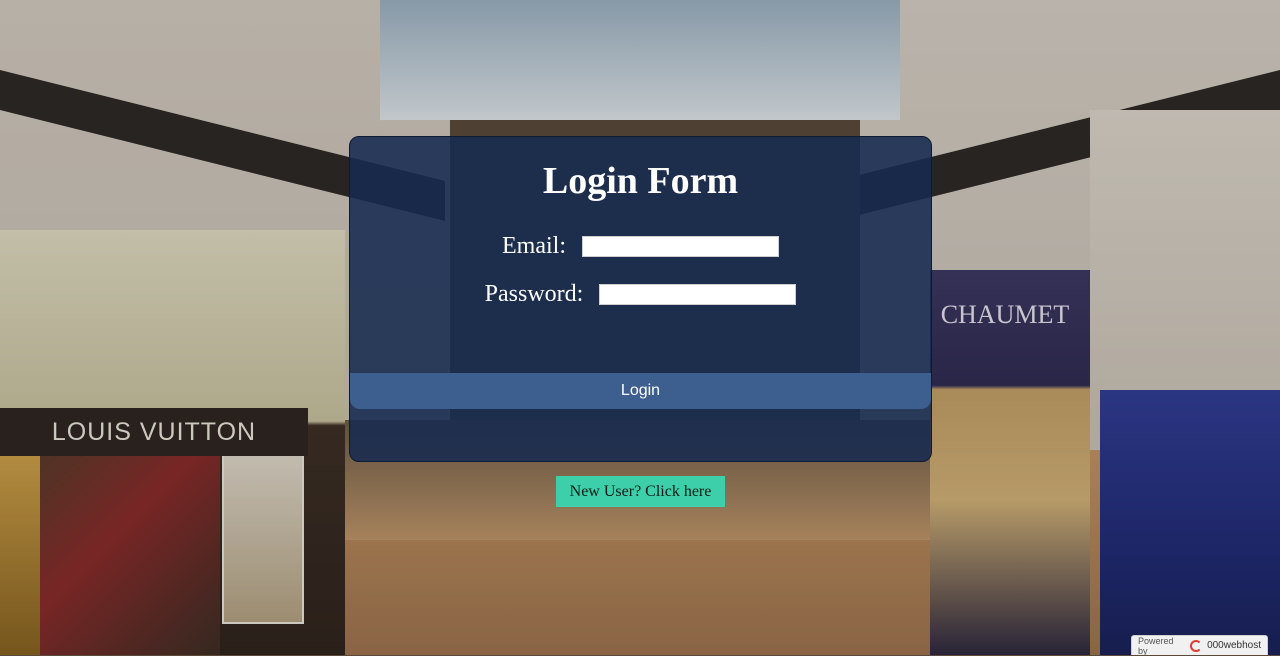 This screenshot has width=1280, height=656. What do you see at coordinates (1156, 645) in the screenshot?
I see `powered-by-label: Powered by` at bounding box center [1156, 645].